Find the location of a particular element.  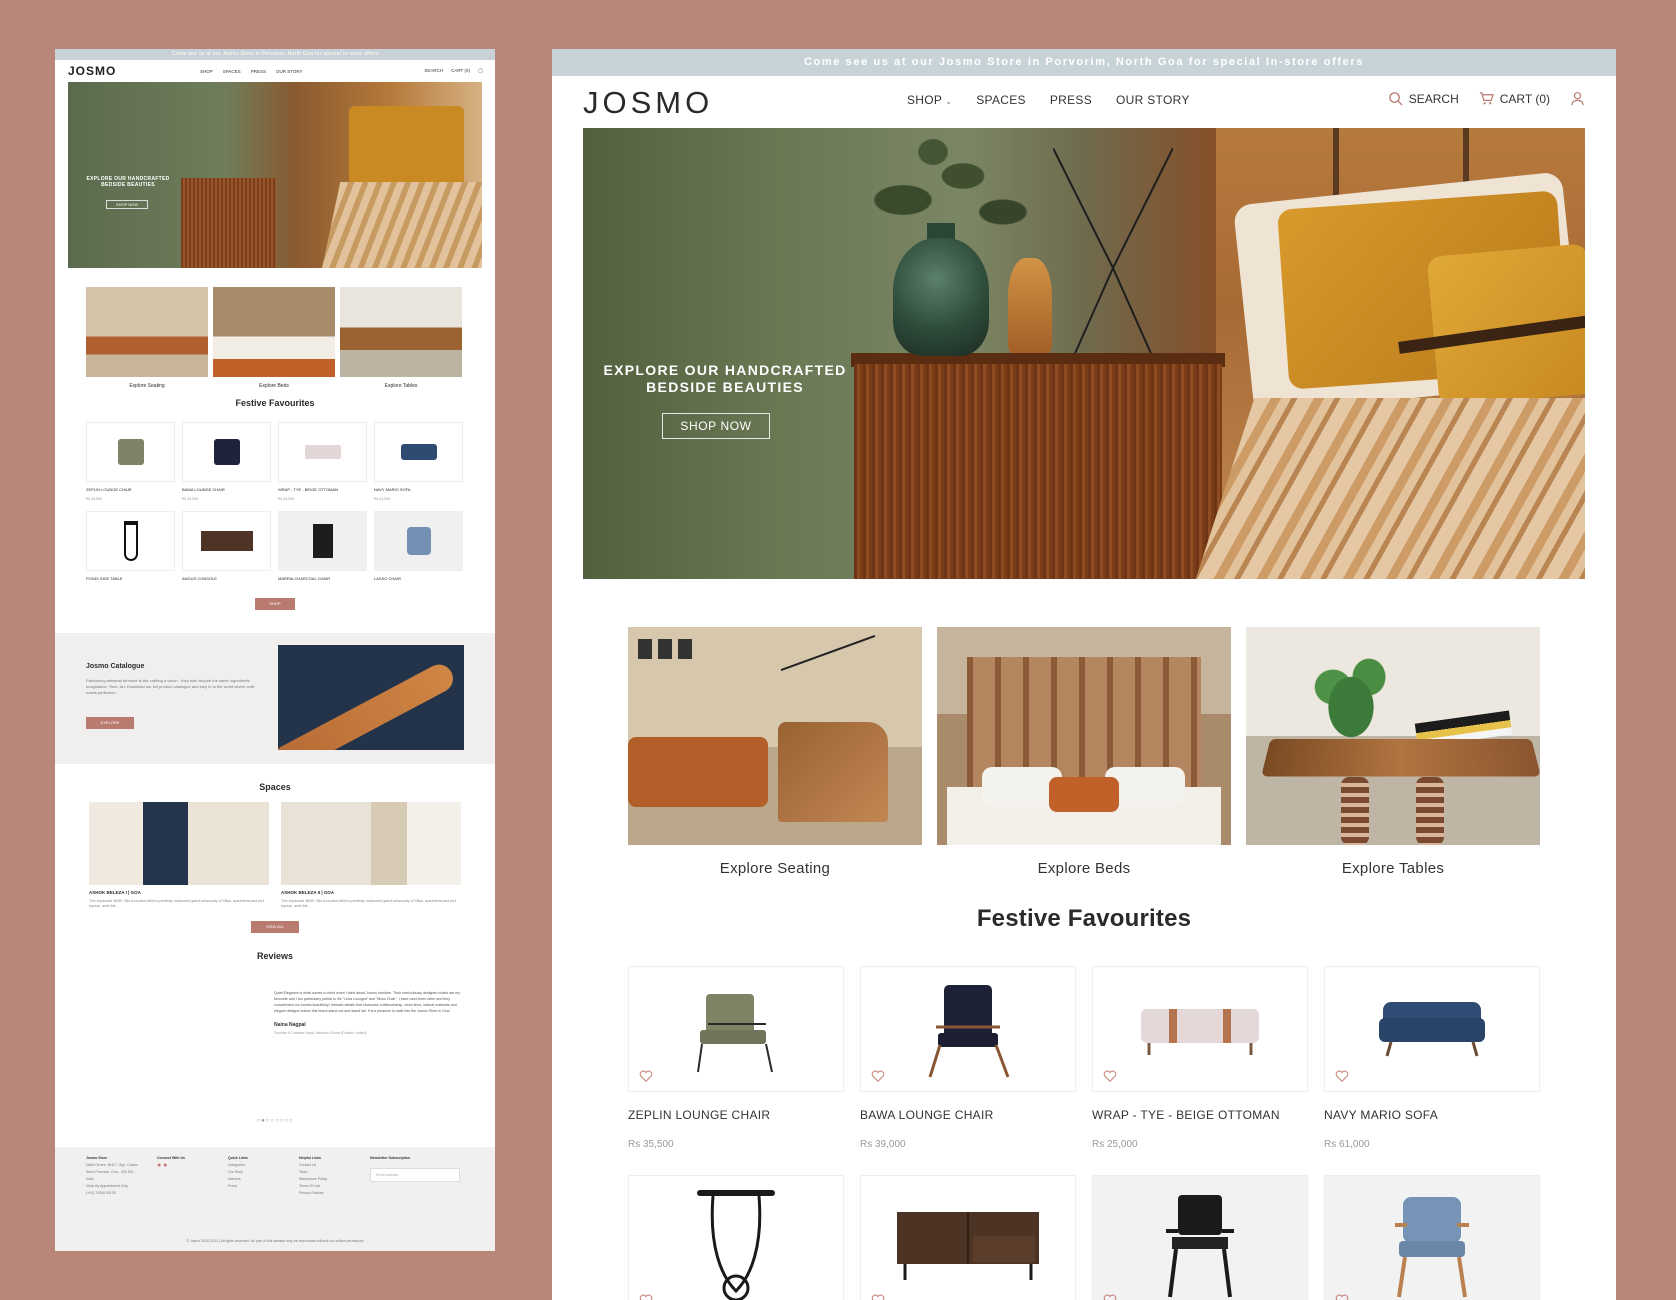

mini-product-card: PONDI SIDE TABLE is located at coordinates (130, 548).